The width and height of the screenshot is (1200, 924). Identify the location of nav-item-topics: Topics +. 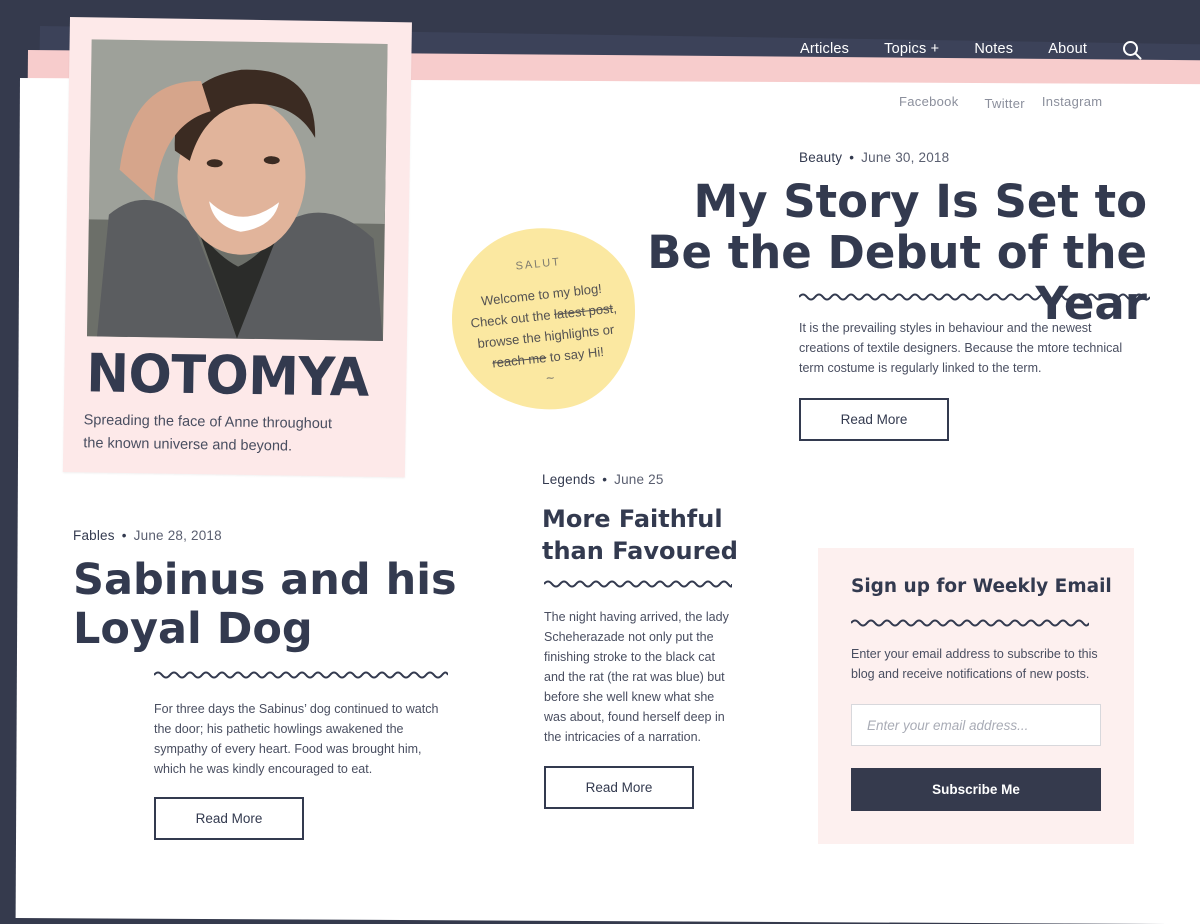
(911, 49).